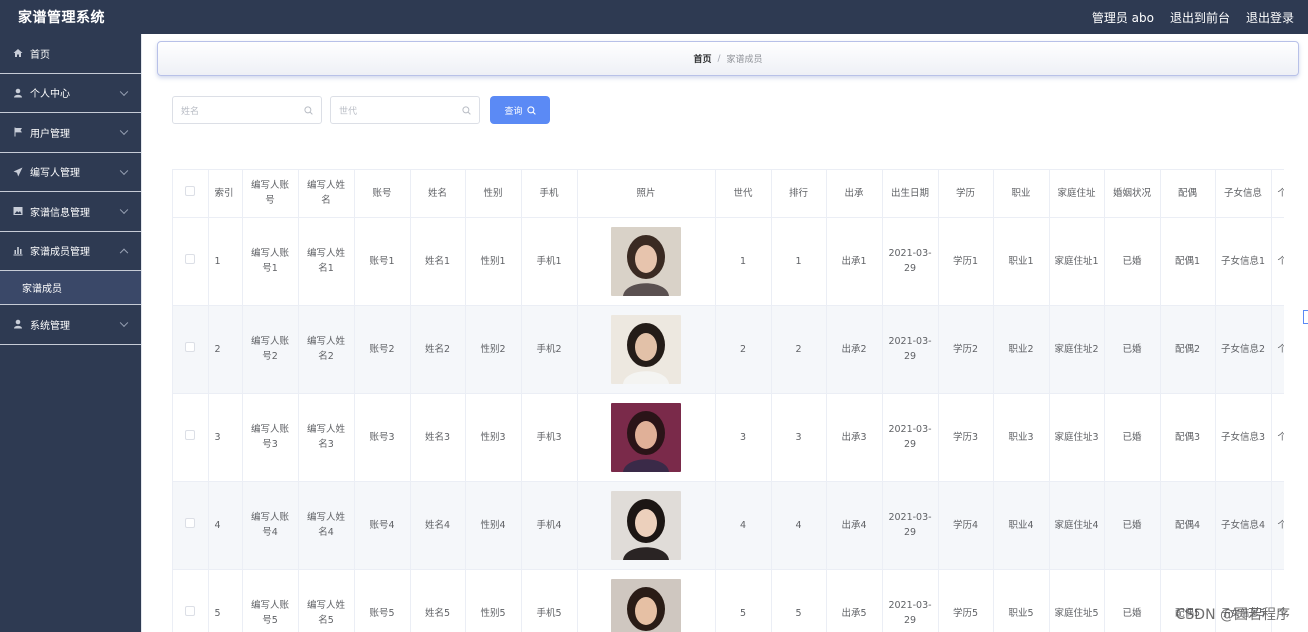 The width and height of the screenshot is (1308, 632). Describe the element at coordinates (743, 525) in the screenshot. I see `cell-generation: 4` at that location.